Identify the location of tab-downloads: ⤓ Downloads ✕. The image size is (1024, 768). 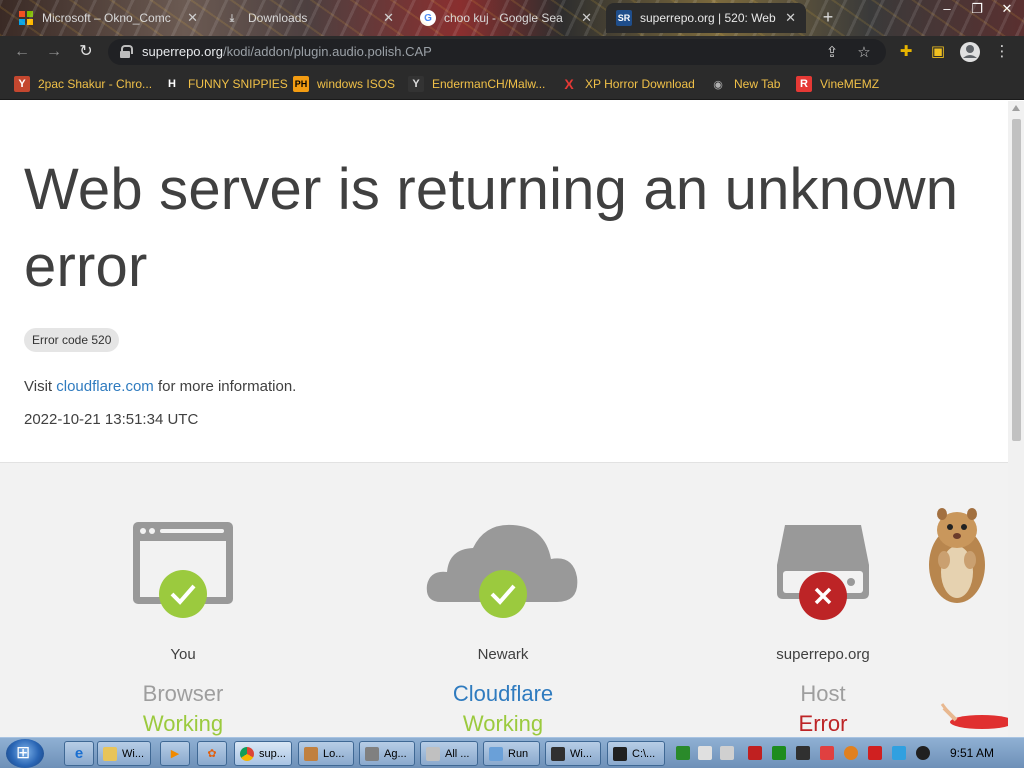
(309, 18).